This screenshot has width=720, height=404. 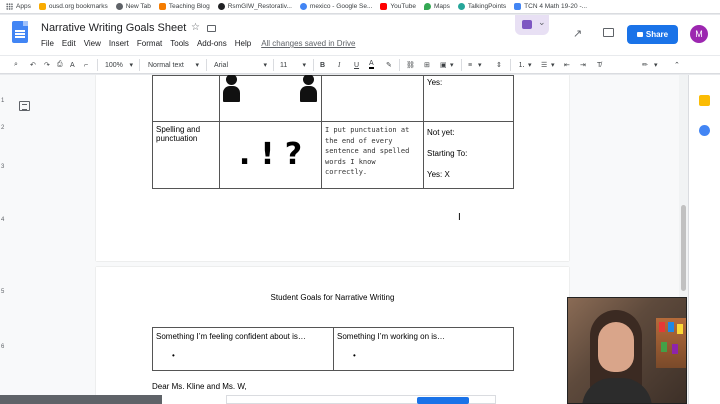 I want to click on keep-icon, so click(x=704, y=100).